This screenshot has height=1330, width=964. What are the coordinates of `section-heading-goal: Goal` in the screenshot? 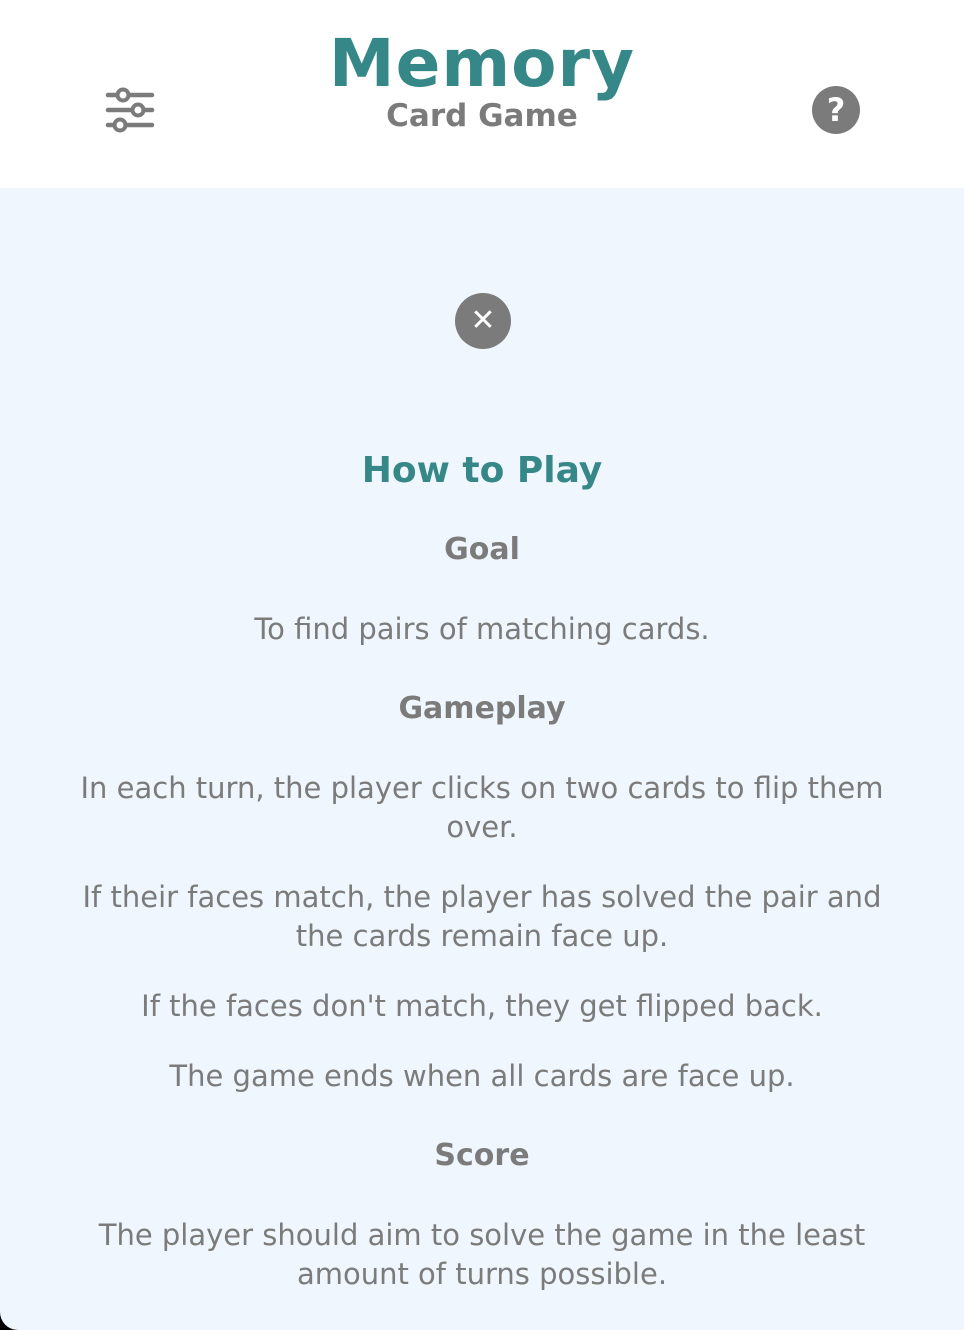 It's located at (482, 549).